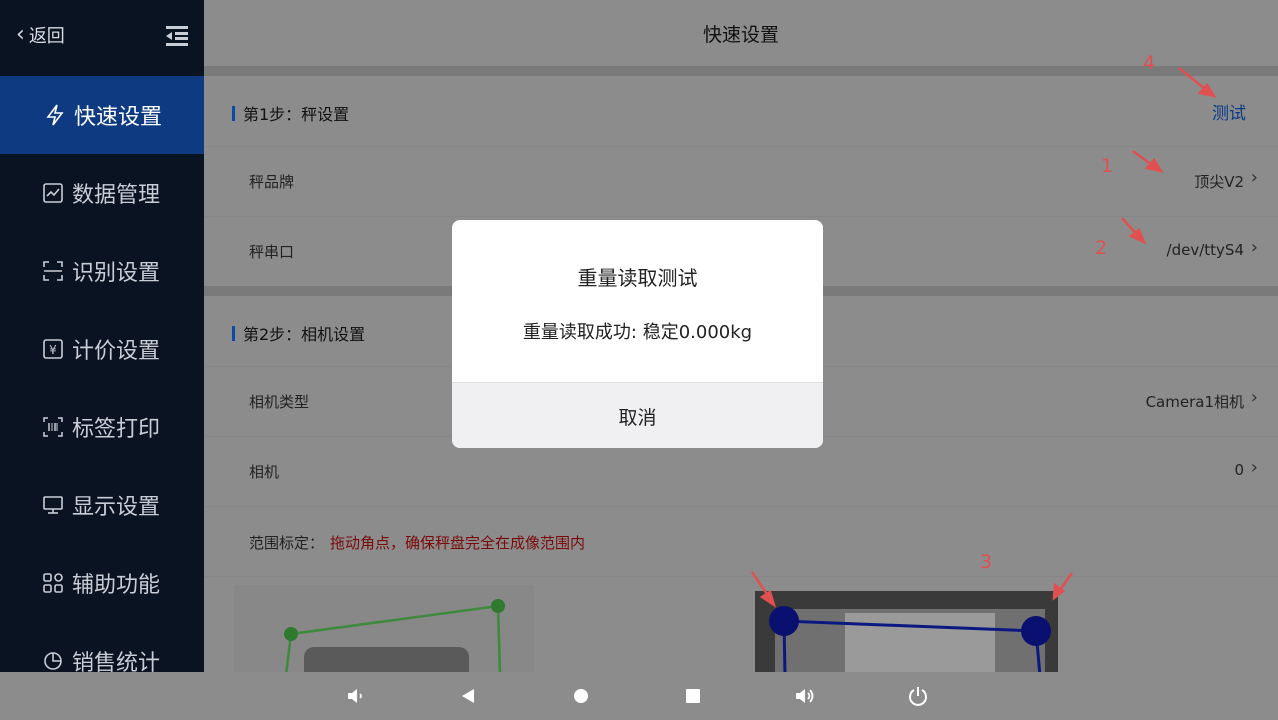 This screenshot has height=720, width=1278. Describe the element at coordinates (693, 696) in the screenshot. I see `recents-nav-icon` at that location.